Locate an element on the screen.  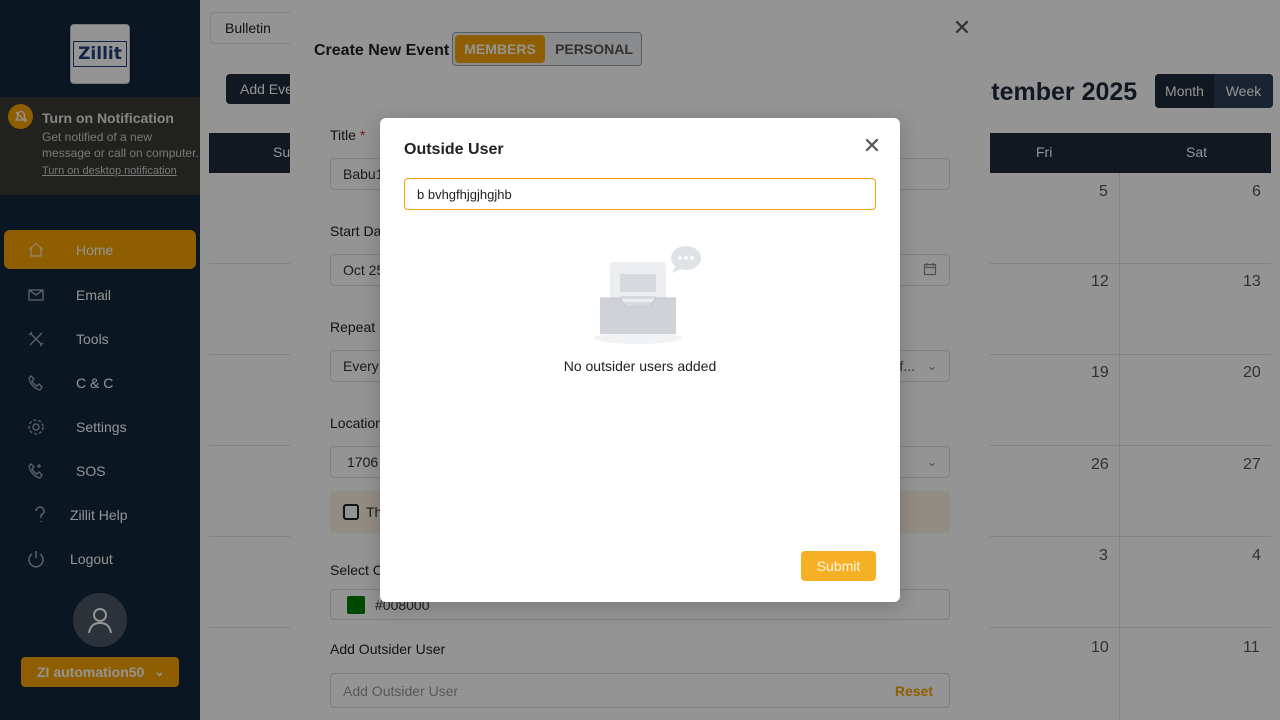
empty-state-text: No outsider users added is located at coordinates (640, 366).